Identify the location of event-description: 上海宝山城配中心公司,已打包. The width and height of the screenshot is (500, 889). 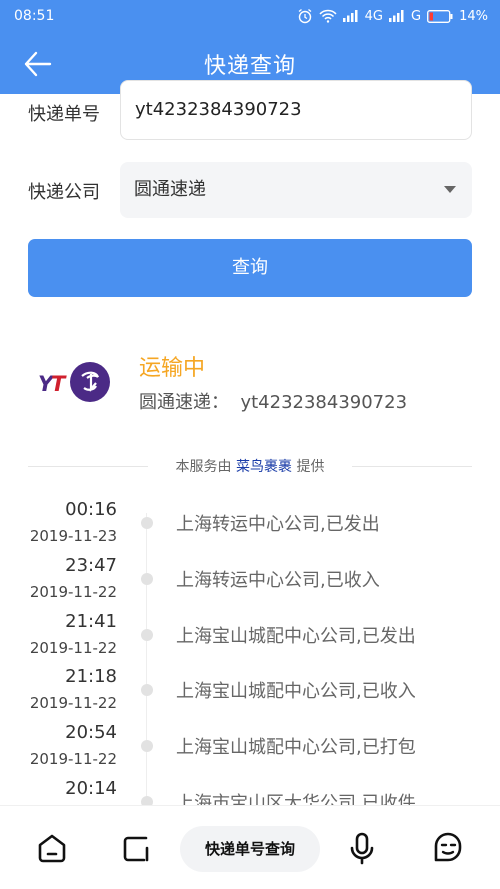
(296, 747).